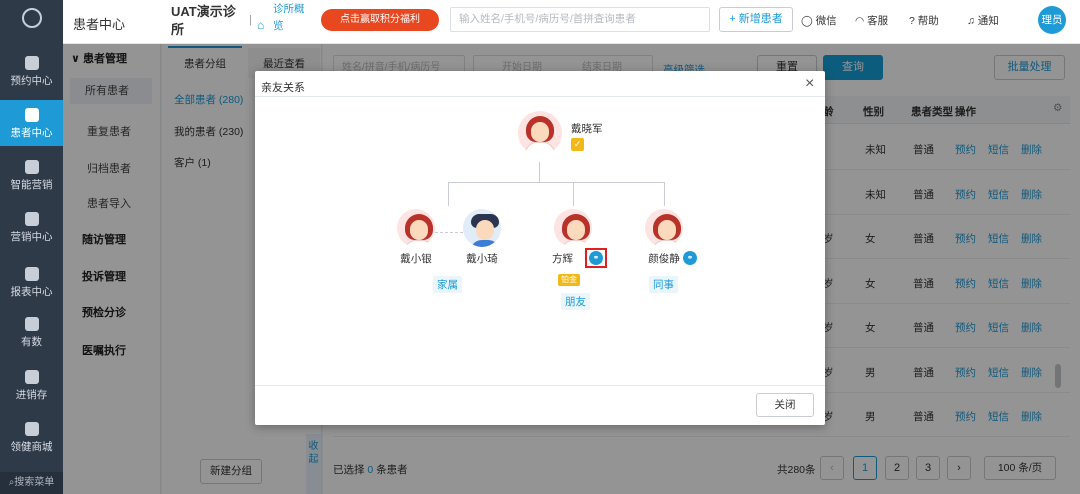 This screenshot has height=494, width=1080. I want to click on relation-colleague: 同事, so click(663, 284).